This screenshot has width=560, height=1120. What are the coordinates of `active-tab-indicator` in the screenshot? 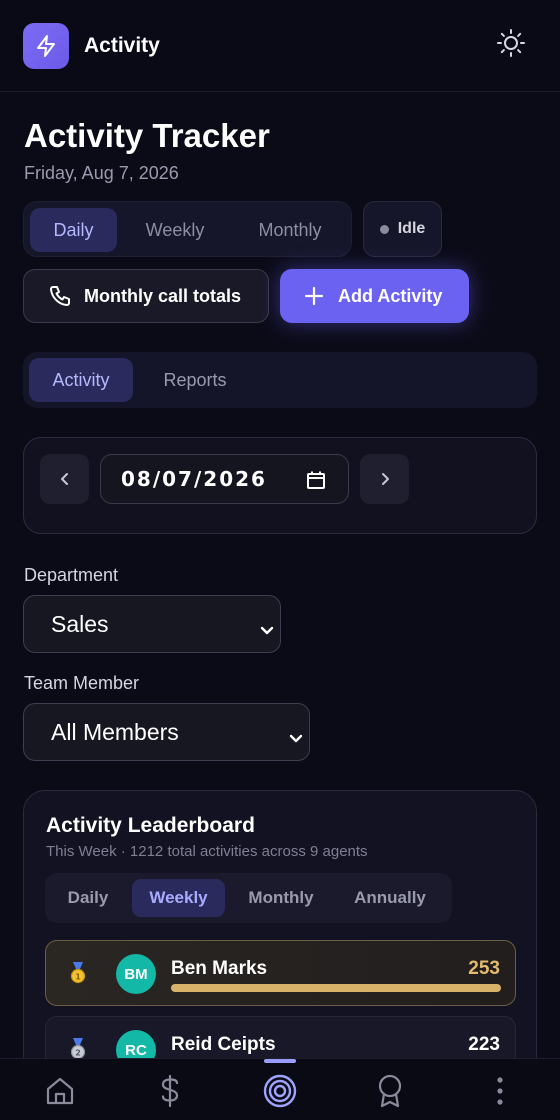 It's located at (280, 1061).